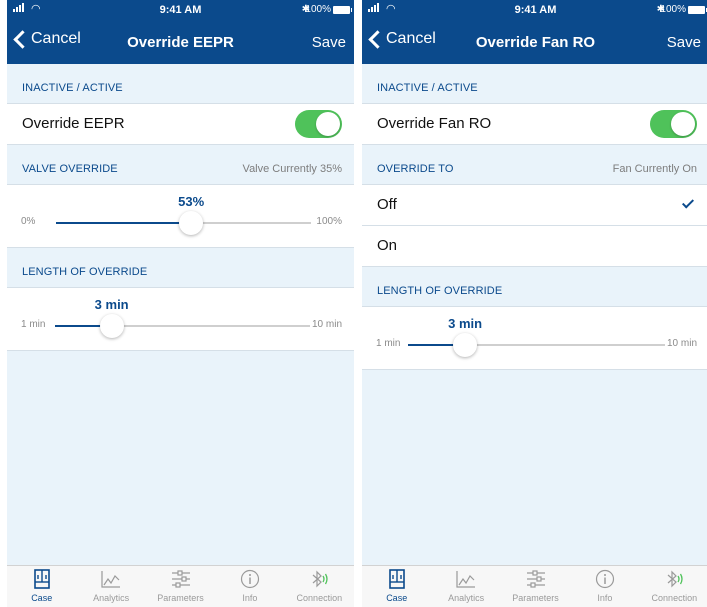  Describe the element at coordinates (688, 202) in the screenshot. I see `checkmark-icon` at that location.